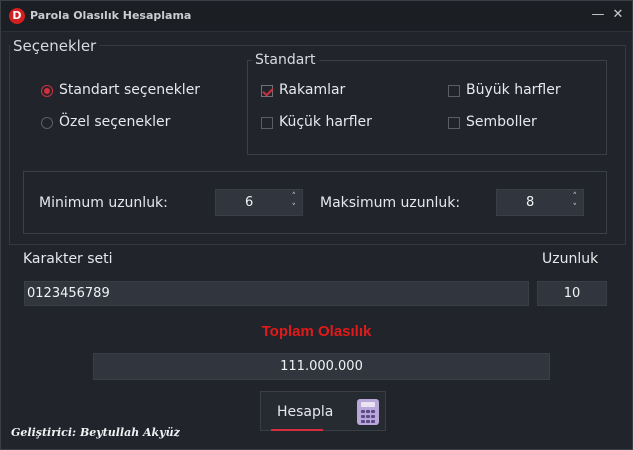 The image size is (633, 450). I want to click on min-length-down-icon: ˅, so click(294, 208).